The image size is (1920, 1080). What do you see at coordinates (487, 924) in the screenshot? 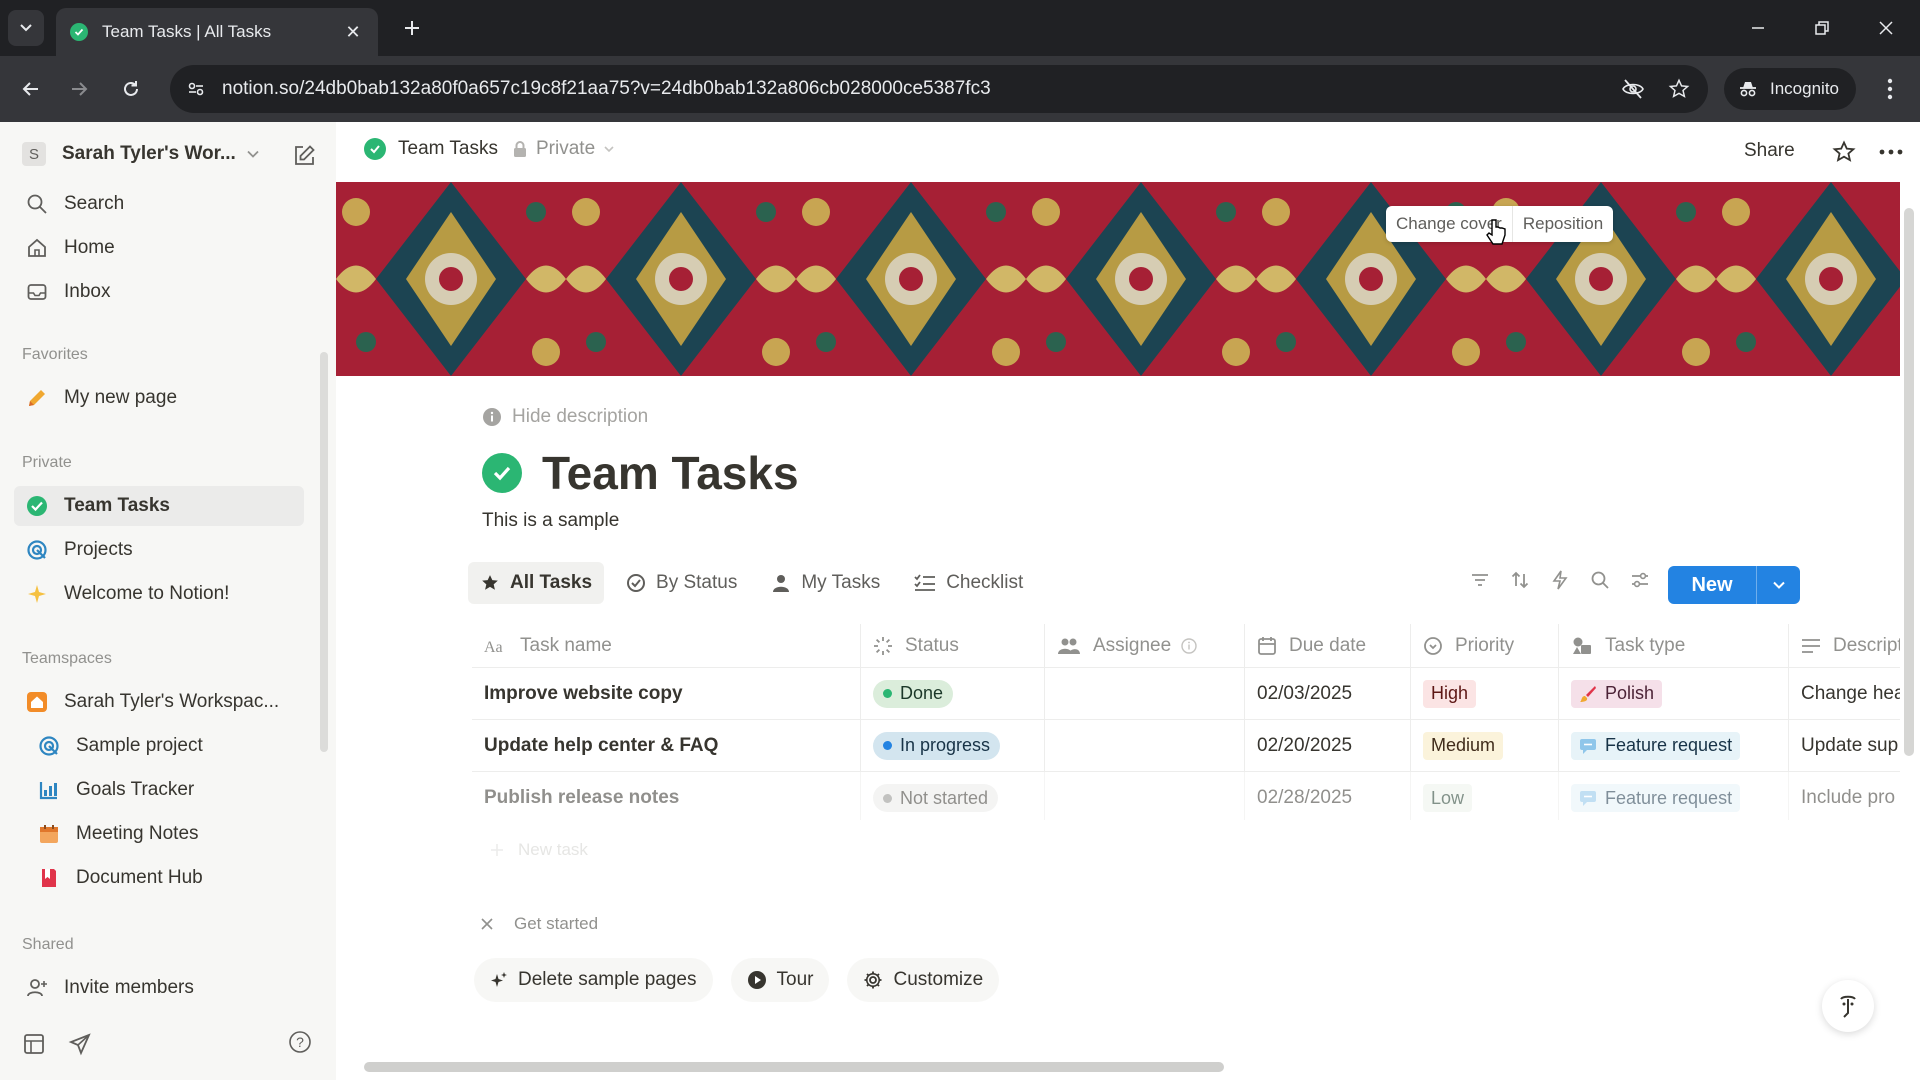
I see `close-icon` at bounding box center [487, 924].